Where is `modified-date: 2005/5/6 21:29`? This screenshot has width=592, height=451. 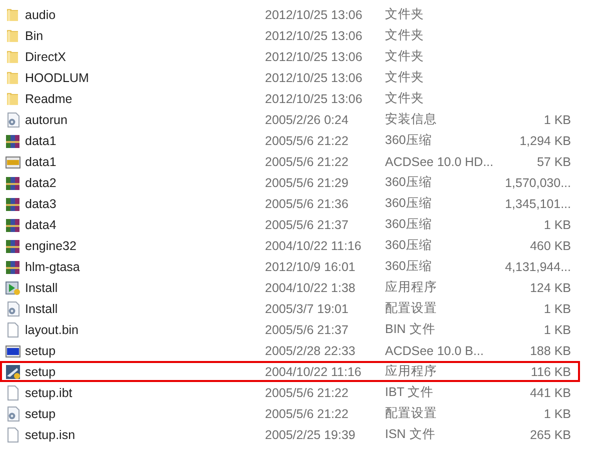
modified-date: 2005/5/6 21:29 is located at coordinates (307, 183).